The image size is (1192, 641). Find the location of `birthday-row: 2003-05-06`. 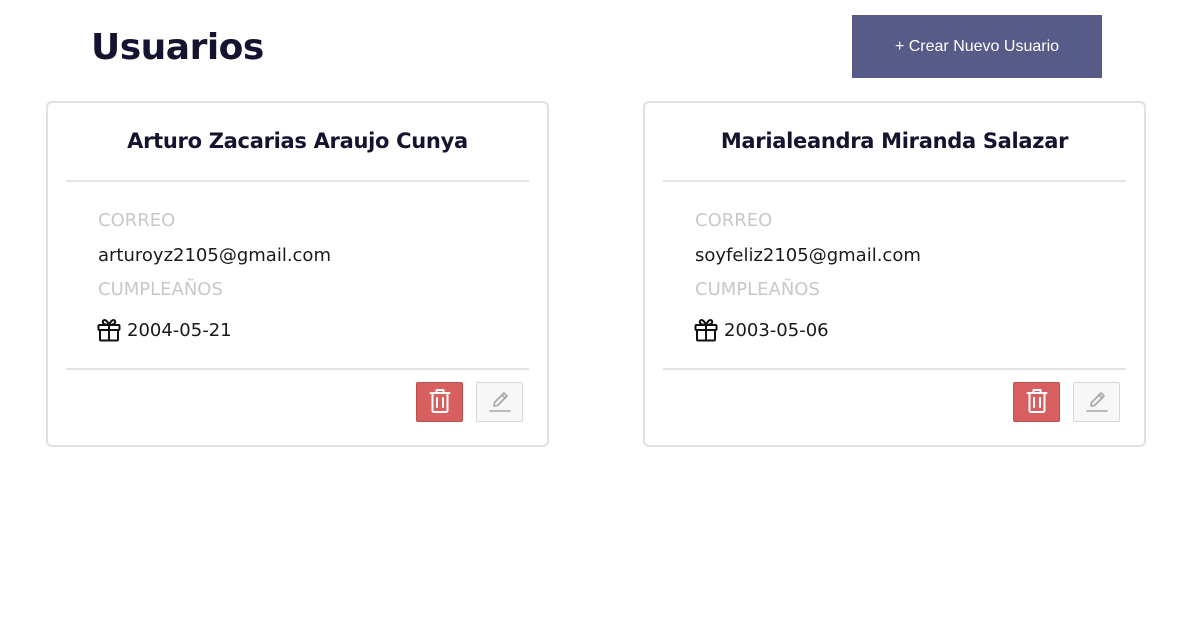

birthday-row: 2003-05-06 is located at coordinates (761, 330).